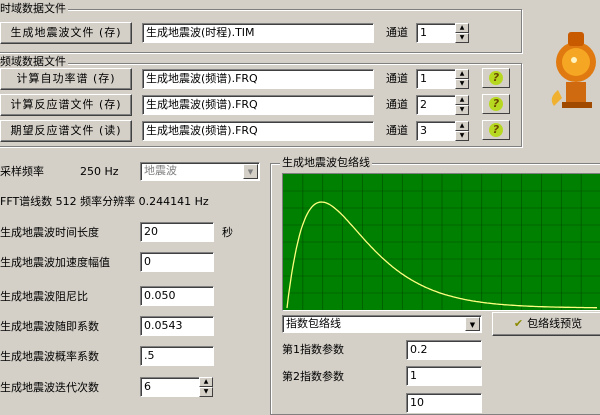 This screenshot has height=415, width=600. What do you see at coordinates (206, 387) in the screenshot?
I see `iterations-spinner: ▲ ▼` at bounding box center [206, 387].